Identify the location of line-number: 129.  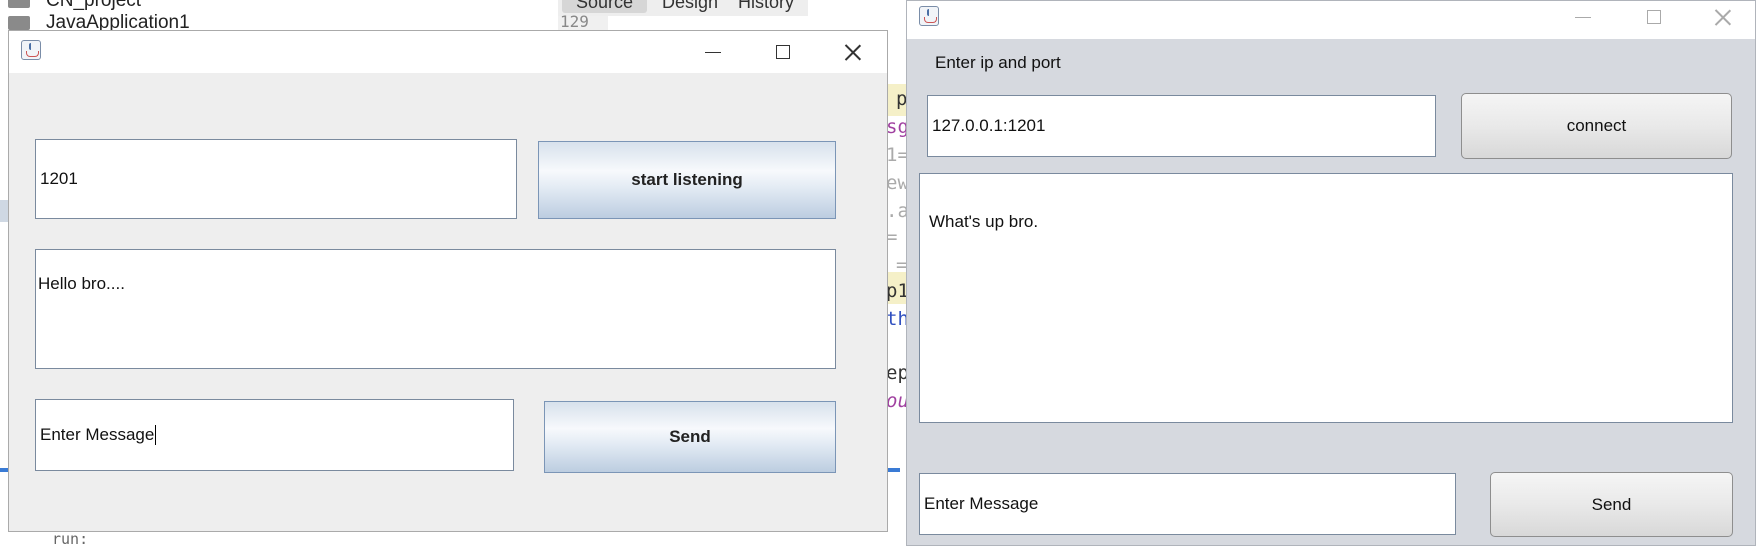
(574, 21).